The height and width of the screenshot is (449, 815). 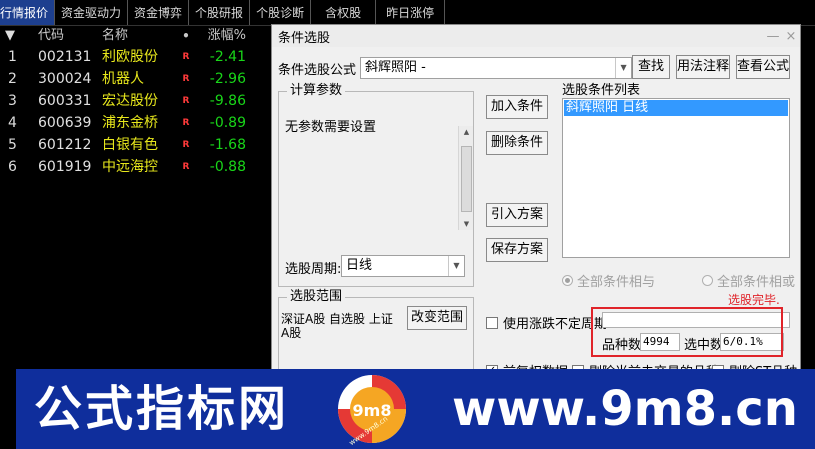 What do you see at coordinates (687, 332) in the screenshot?
I see `result-highlight-box` at bounding box center [687, 332].